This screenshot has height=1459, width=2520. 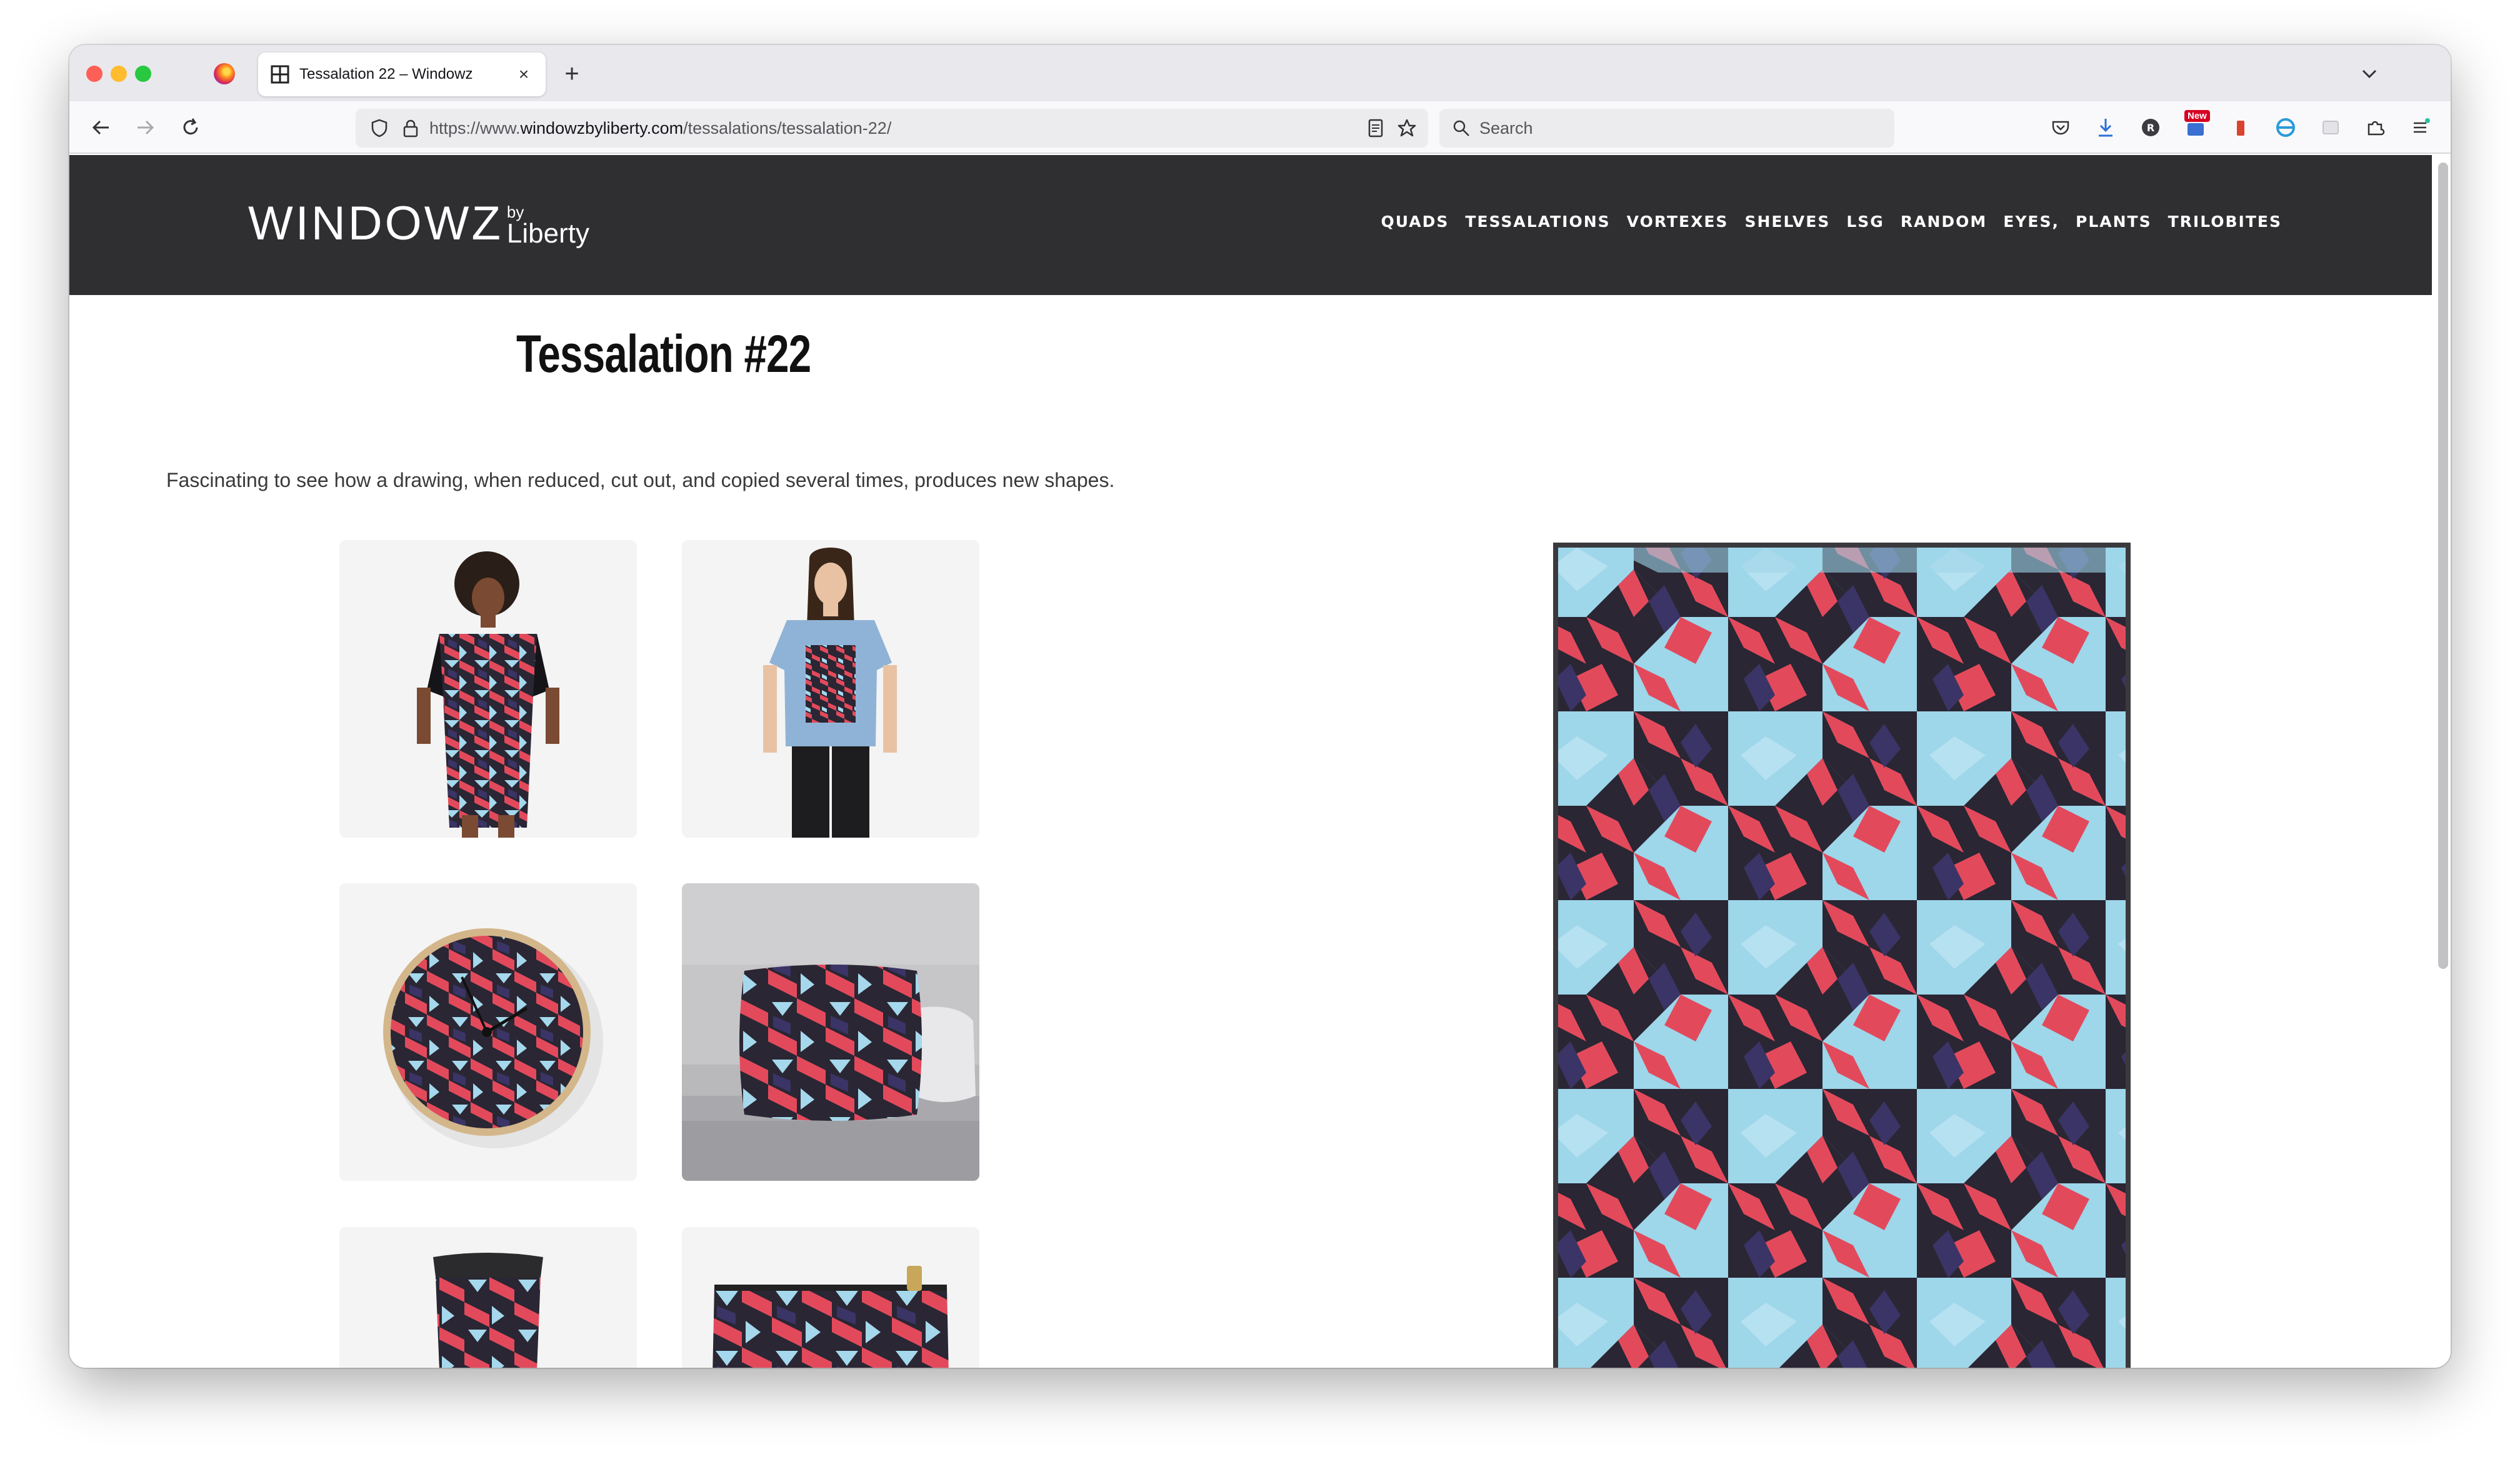 I want to click on extensions-button, so click(x=2376, y=128).